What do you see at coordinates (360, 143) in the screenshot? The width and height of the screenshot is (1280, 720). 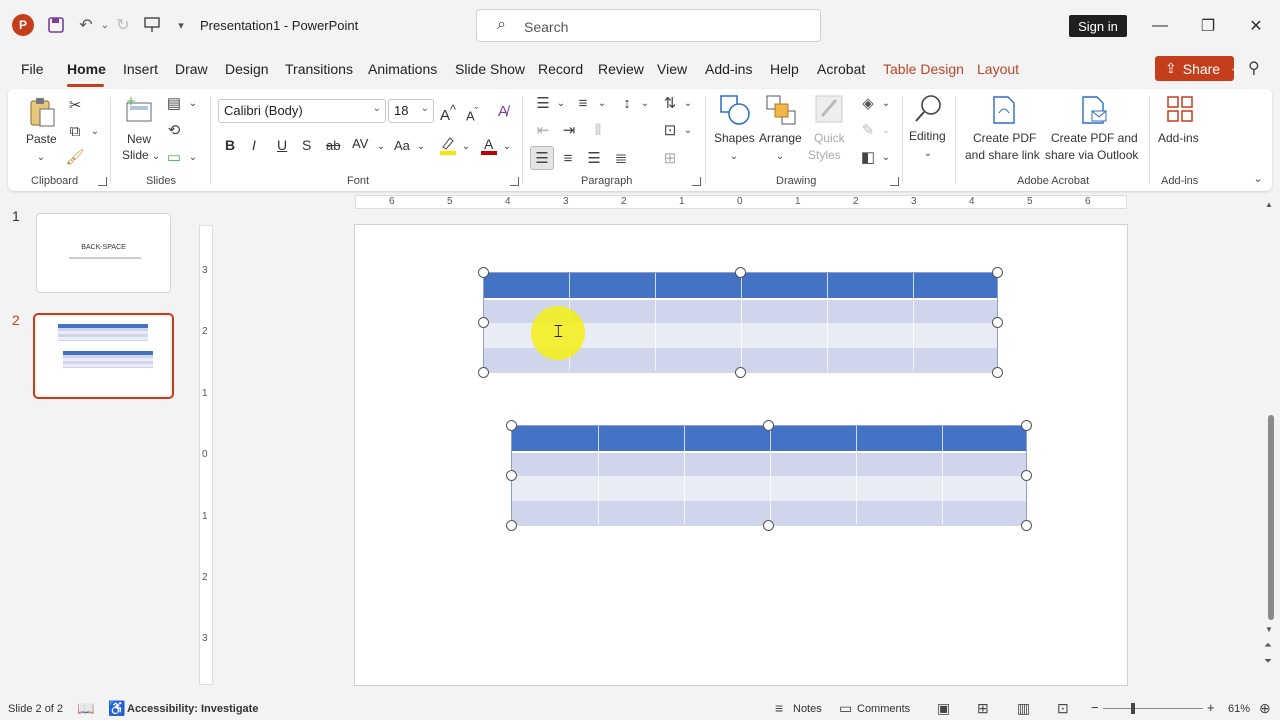 I see `character-spacing-button: AV` at bounding box center [360, 143].